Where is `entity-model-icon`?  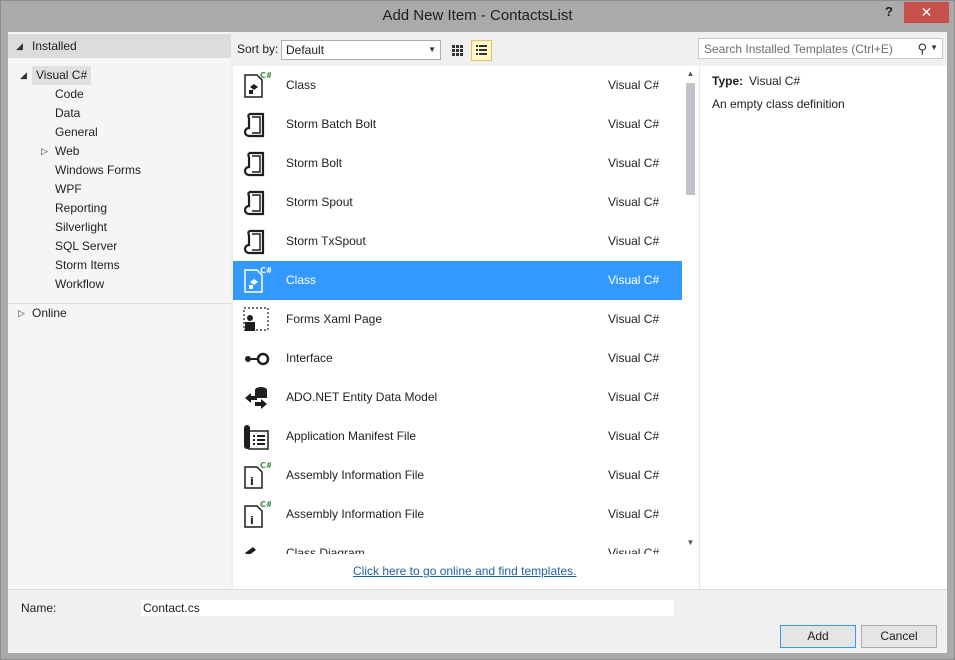
entity-model-icon is located at coordinates (256, 398).